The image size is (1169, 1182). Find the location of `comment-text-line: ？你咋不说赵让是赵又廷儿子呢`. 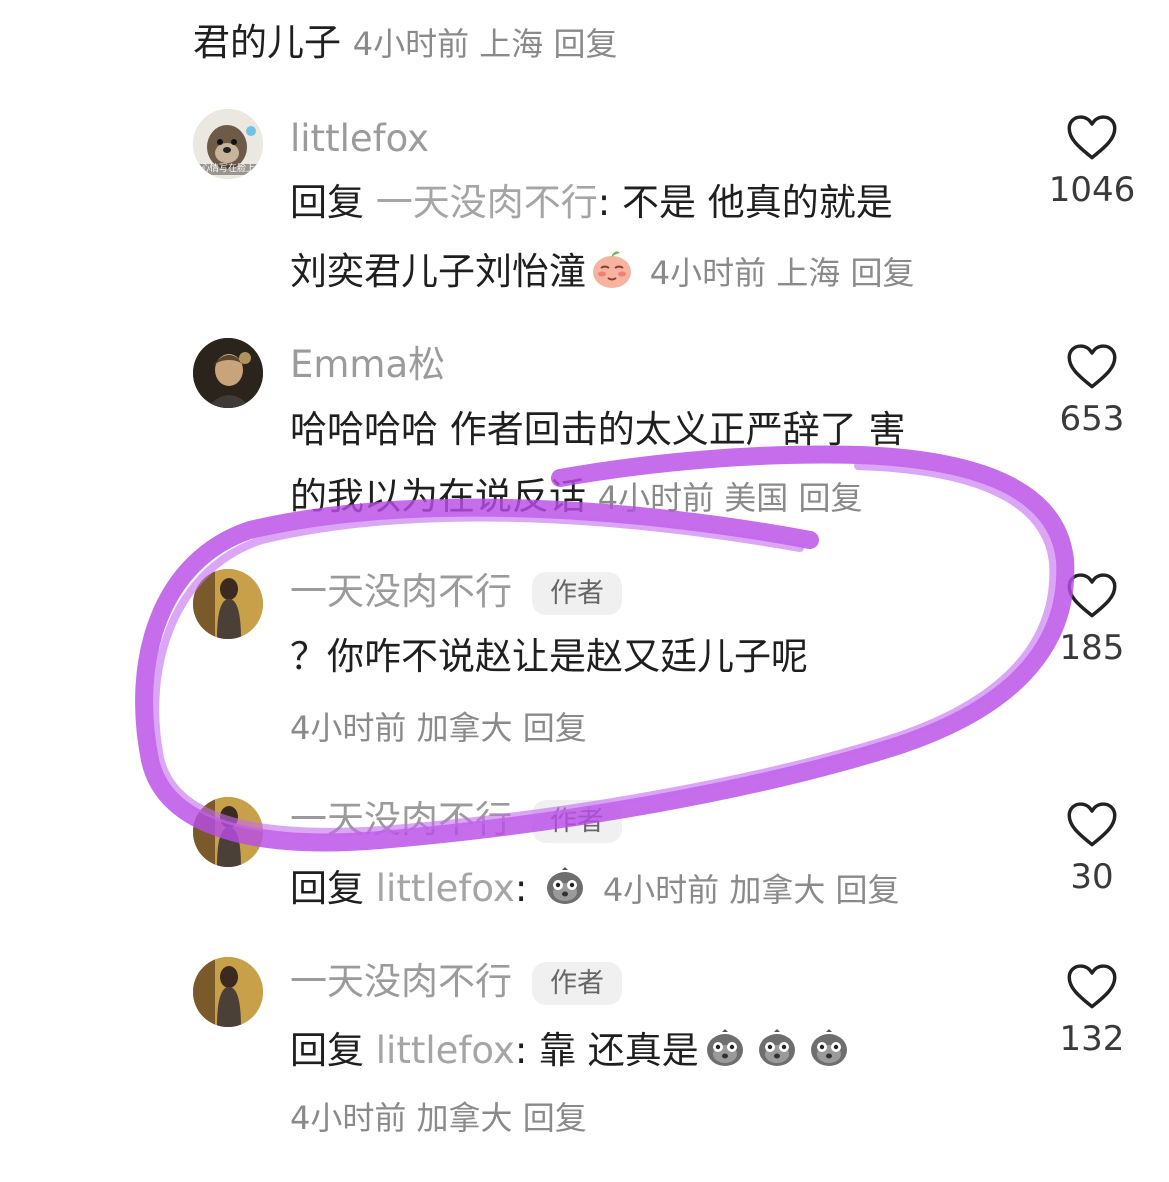

comment-text-line: ？你咋不说赵让是赵又廷儿子呢 is located at coordinates (549, 657).